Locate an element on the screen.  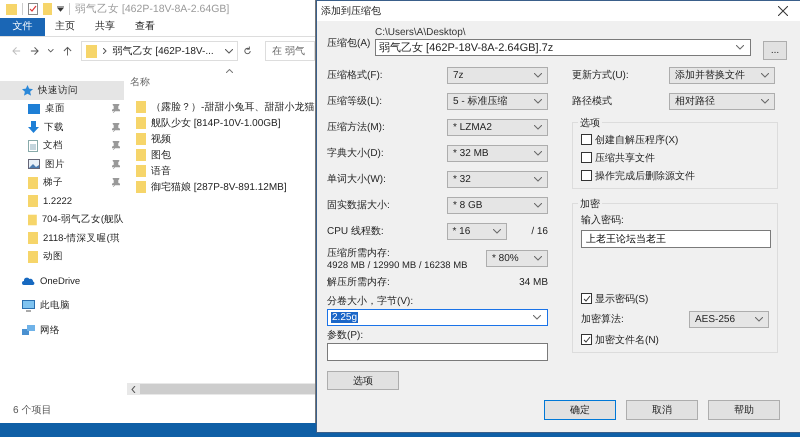
checkbox: 显示密码(S) is located at coordinates (676, 298).